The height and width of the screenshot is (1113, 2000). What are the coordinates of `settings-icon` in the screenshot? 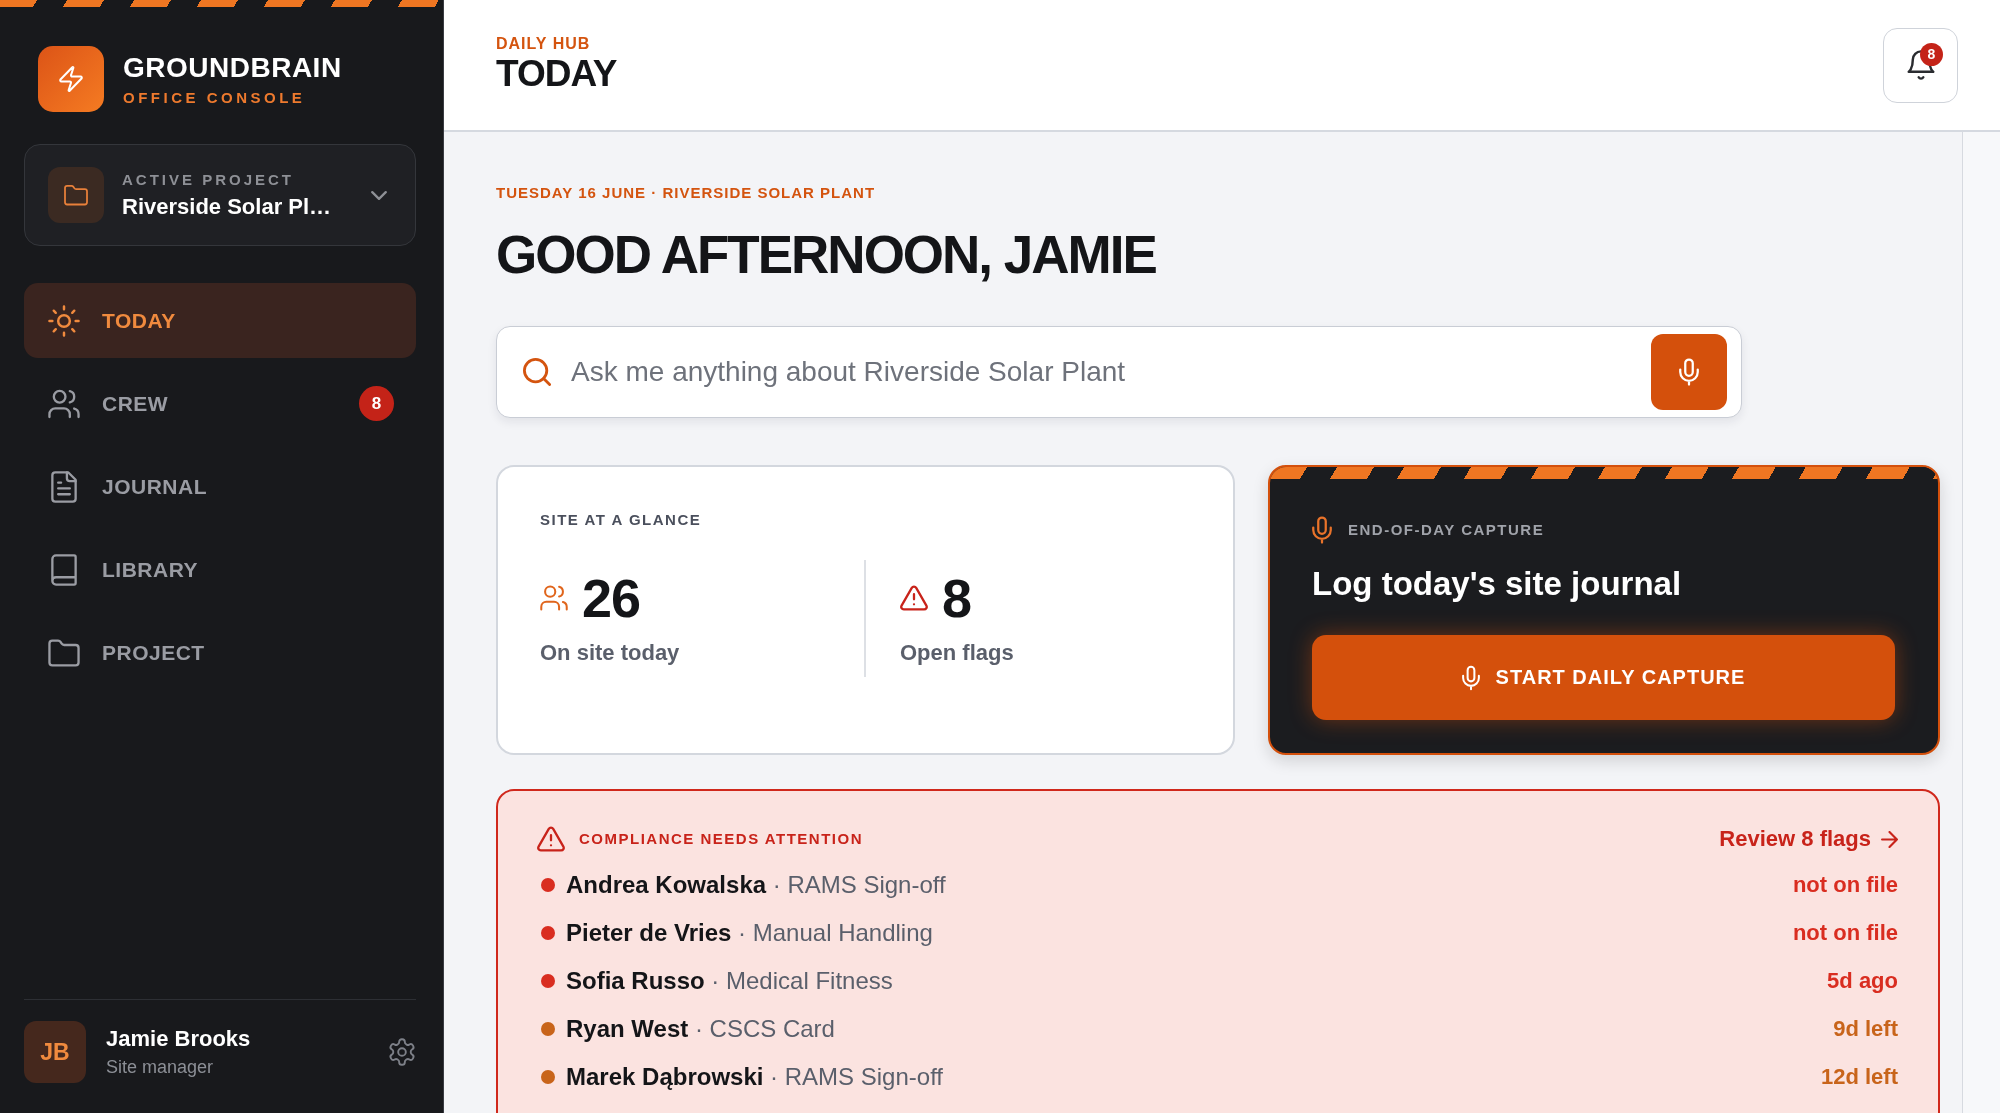 It's located at (402, 1052).